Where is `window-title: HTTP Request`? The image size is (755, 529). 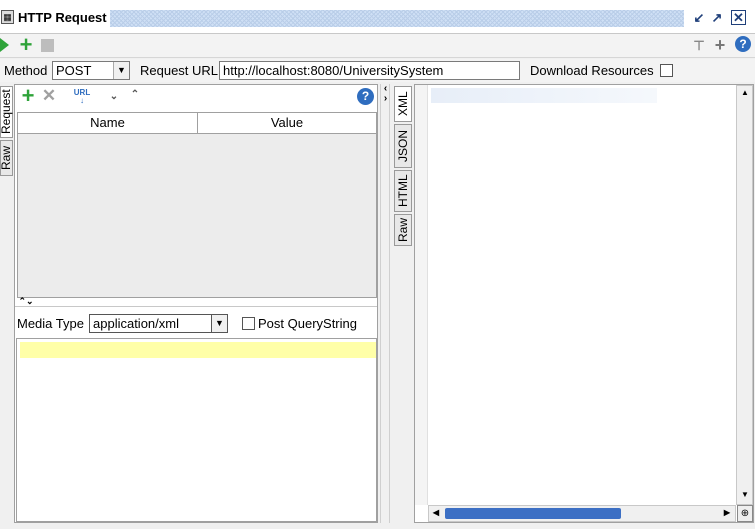
window-title: HTTP Request is located at coordinates (62, 17).